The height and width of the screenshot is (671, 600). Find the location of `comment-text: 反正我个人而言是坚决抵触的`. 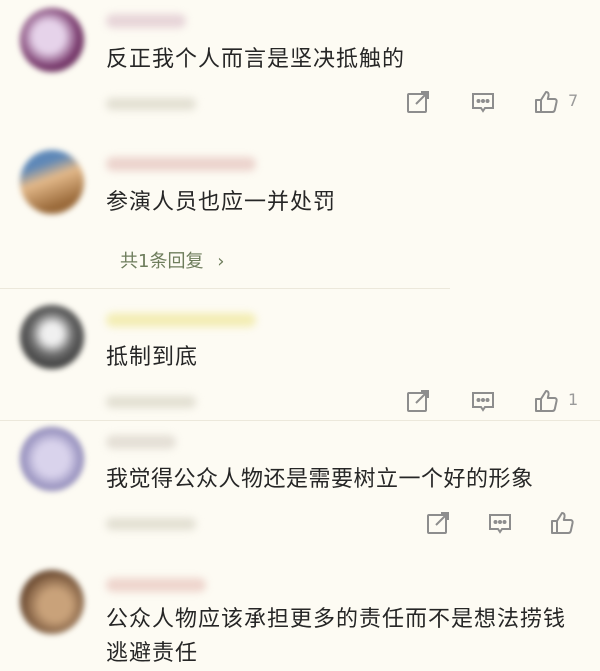

comment-text: 反正我个人而言是坚决抵触的 is located at coordinates (256, 59).